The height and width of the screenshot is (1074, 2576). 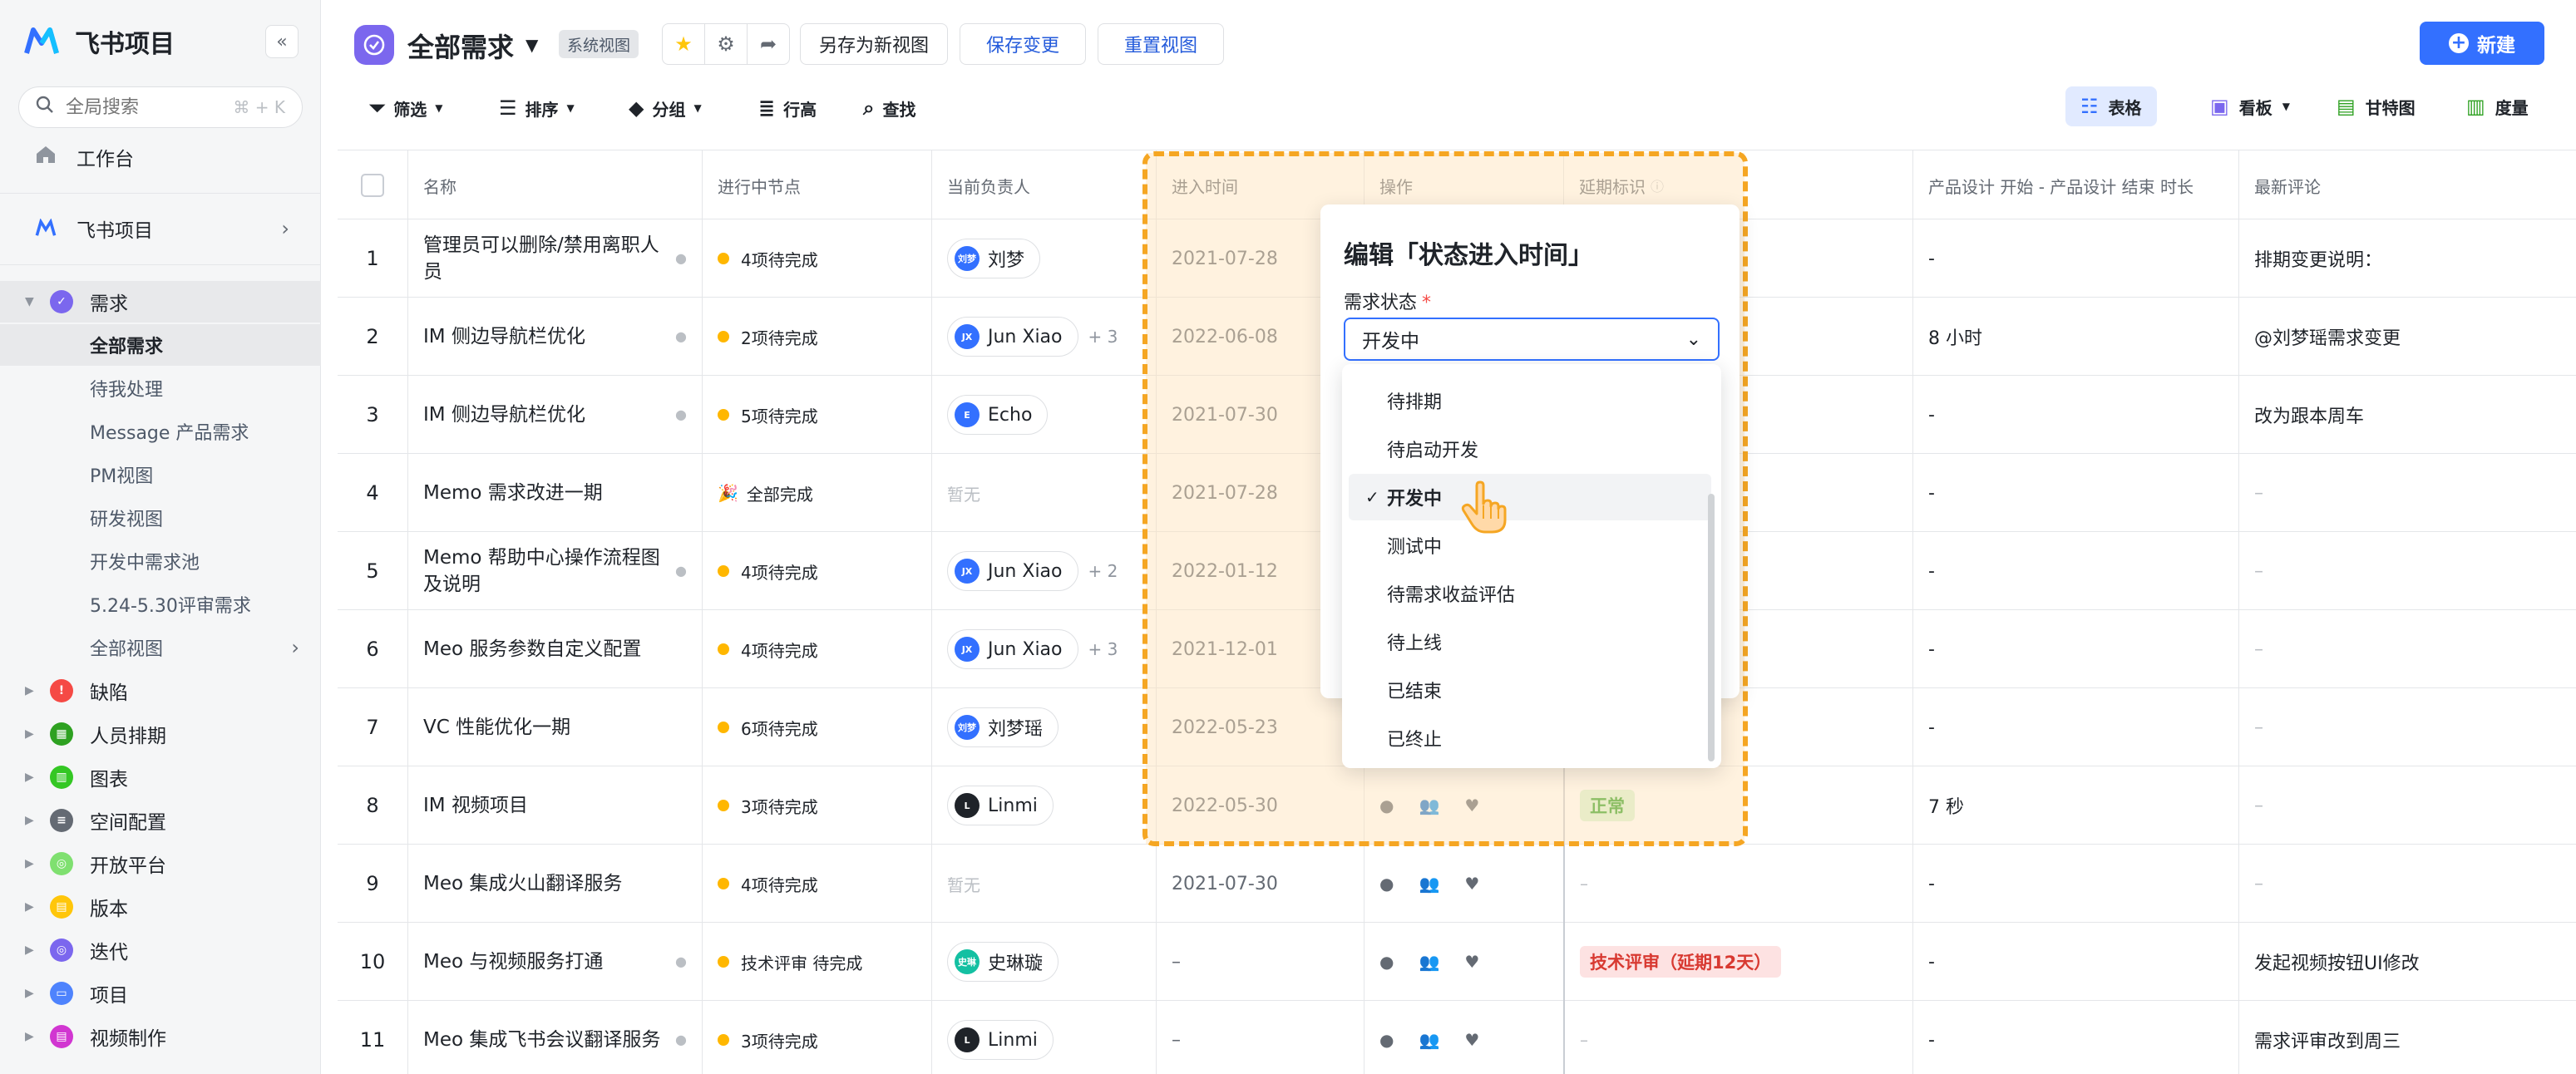 What do you see at coordinates (1738, 962) in the screenshot?
I see `row-delay-tag: 技术评审（延期12天）` at bounding box center [1738, 962].